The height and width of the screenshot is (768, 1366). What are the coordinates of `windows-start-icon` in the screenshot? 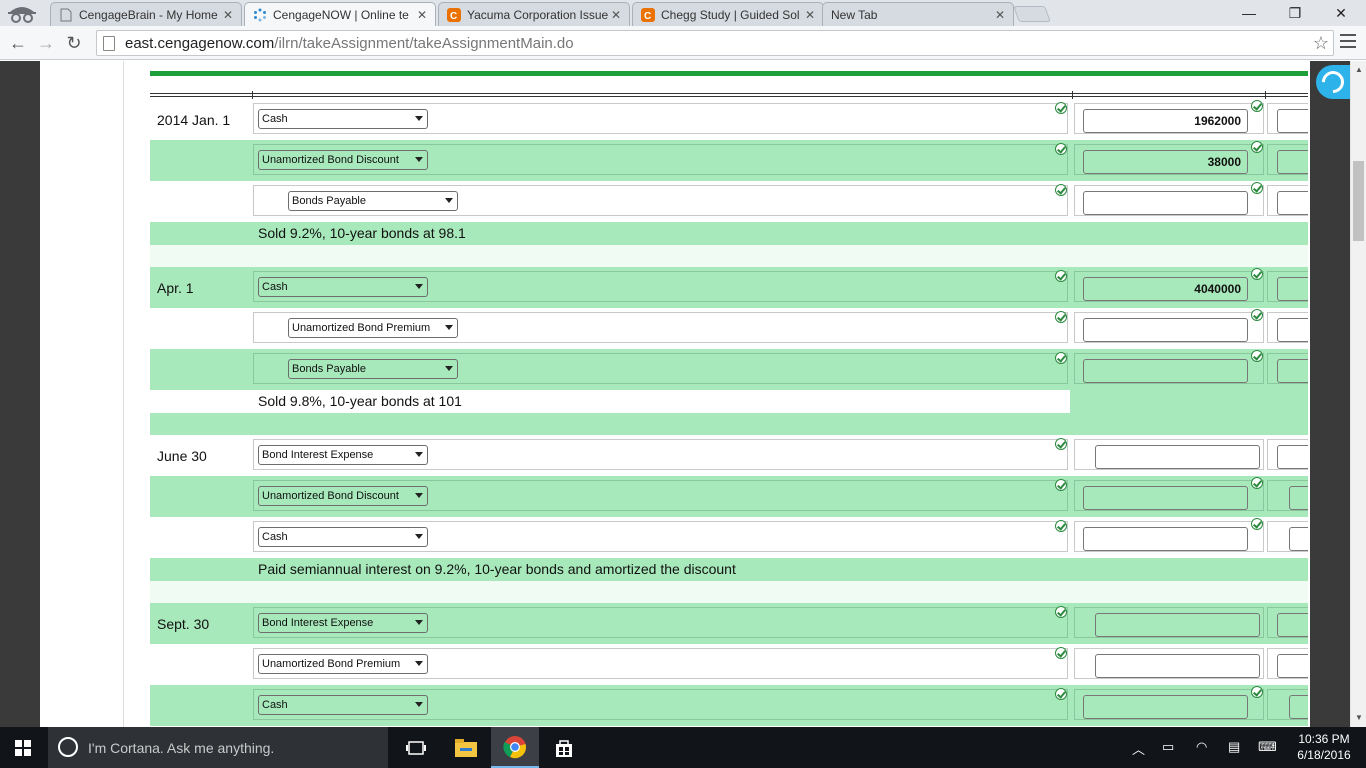 It's located at (23, 748).